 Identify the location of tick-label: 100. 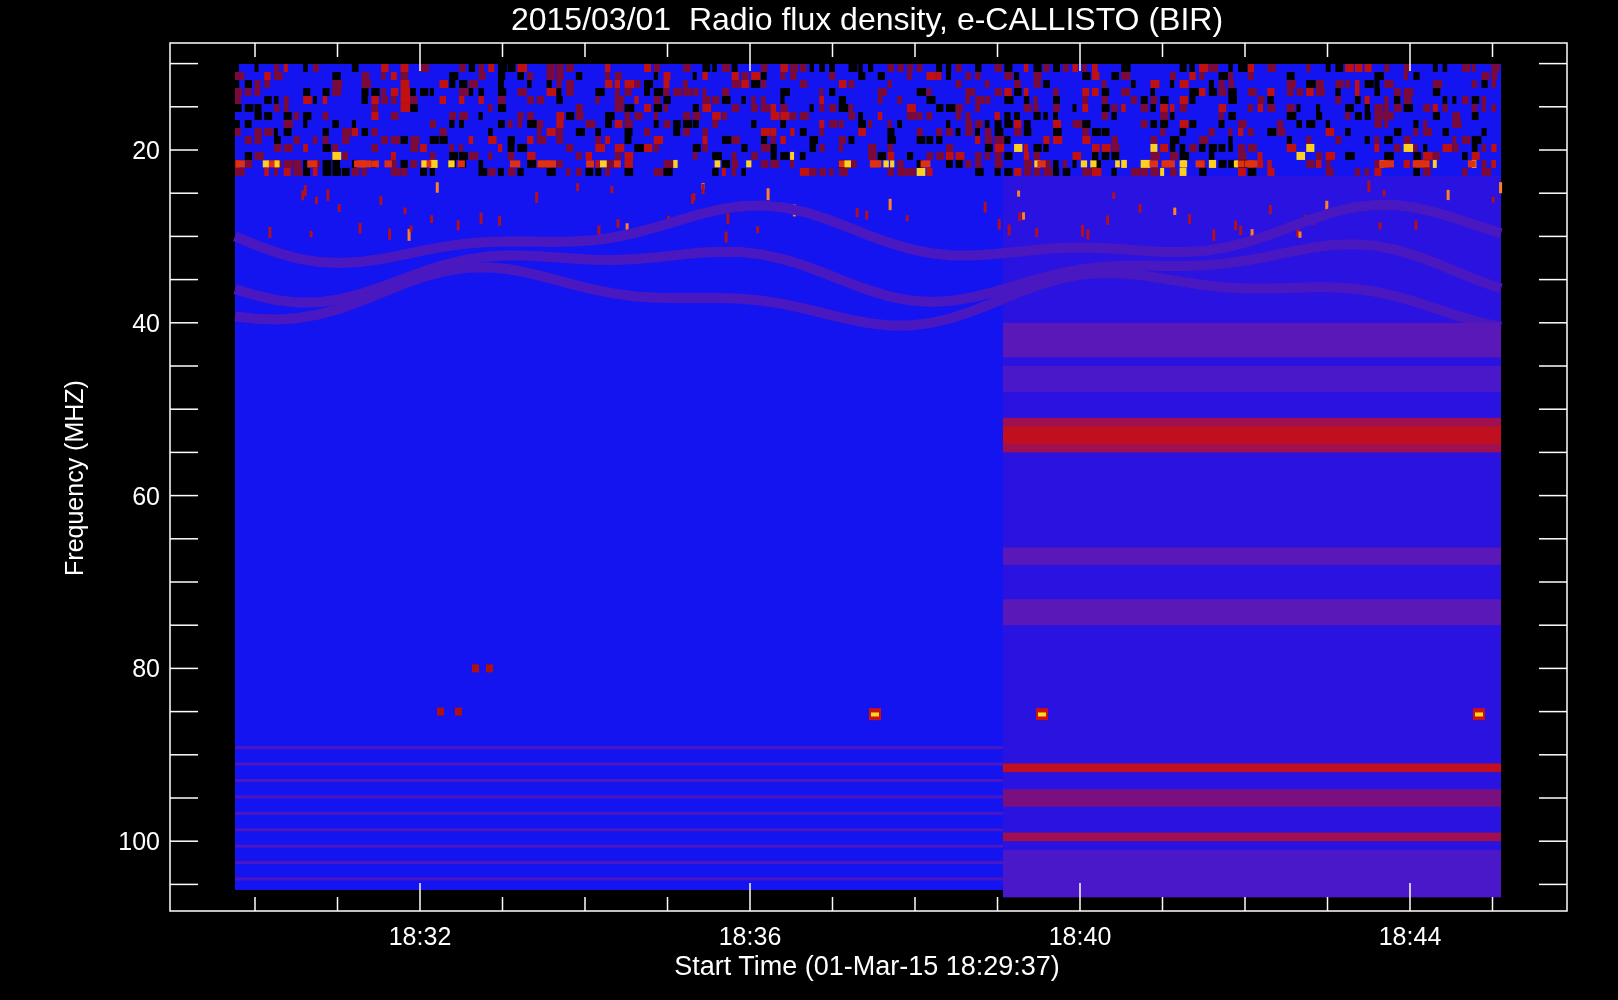
(139, 841).